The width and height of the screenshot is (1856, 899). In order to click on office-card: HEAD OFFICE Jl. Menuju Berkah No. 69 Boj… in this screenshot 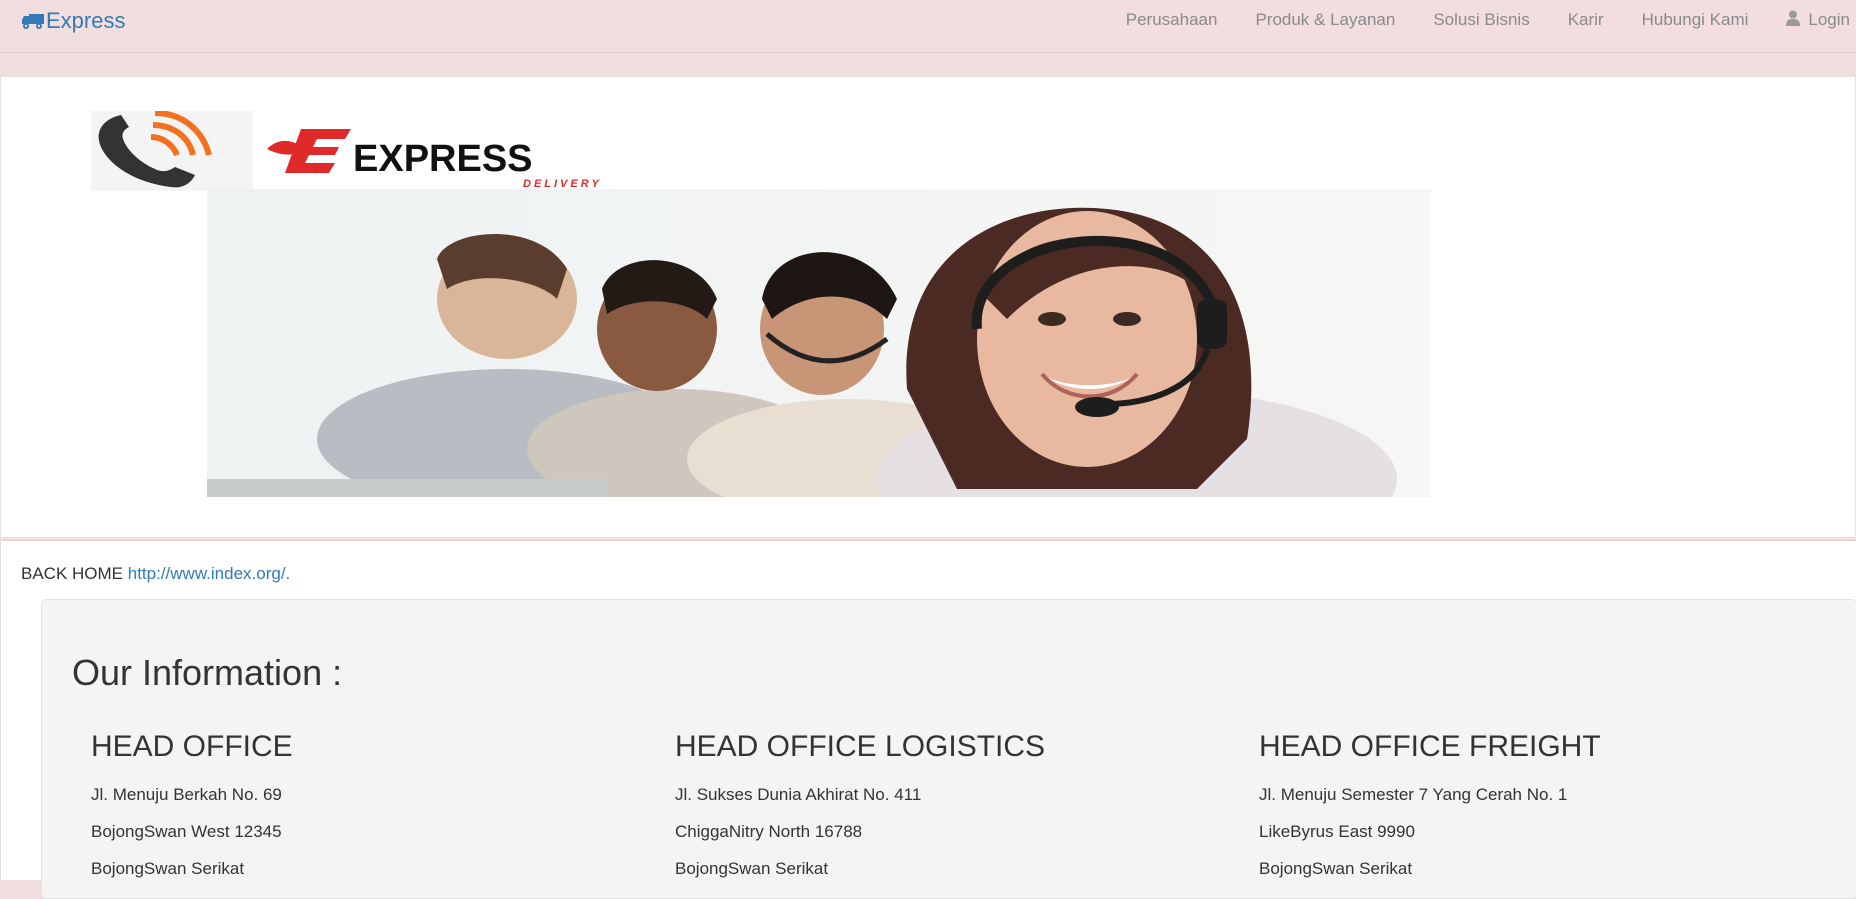, I will do `click(371, 808)`.